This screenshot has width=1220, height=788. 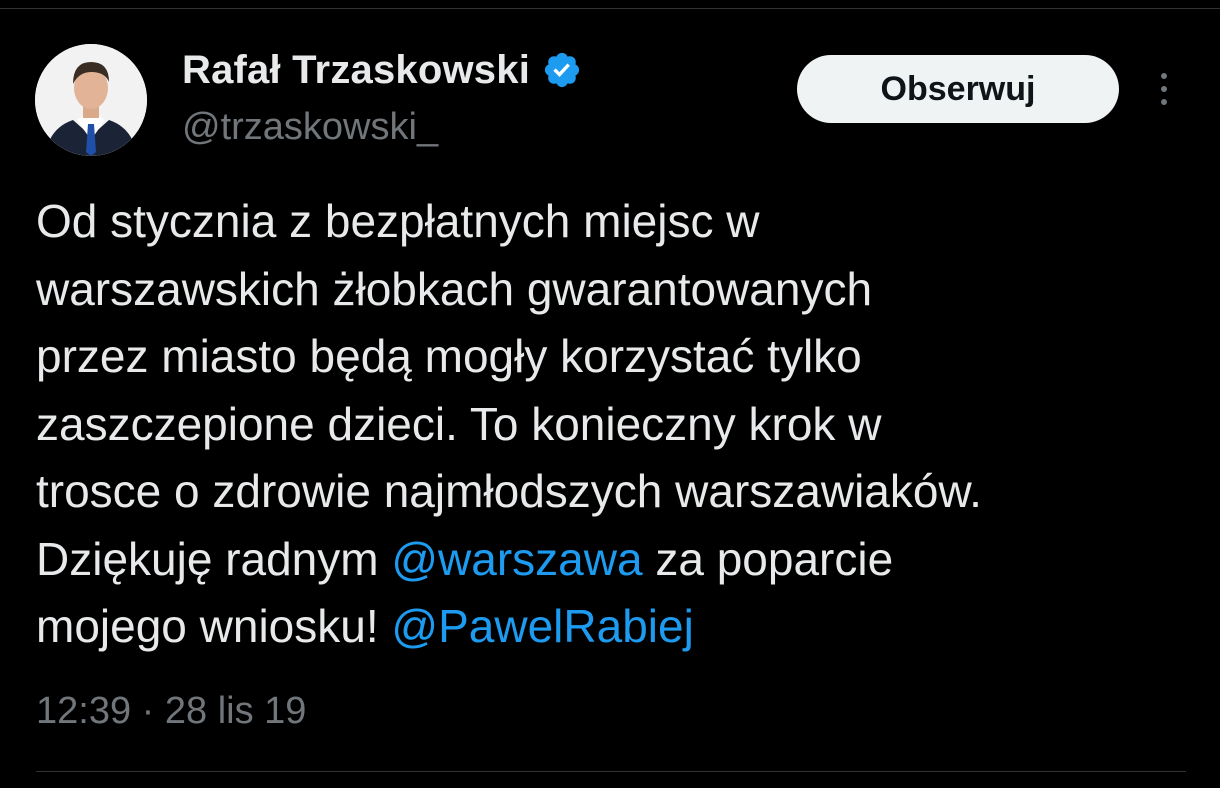 What do you see at coordinates (611, 771) in the screenshot?
I see `bottom-divider` at bounding box center [611, 771].